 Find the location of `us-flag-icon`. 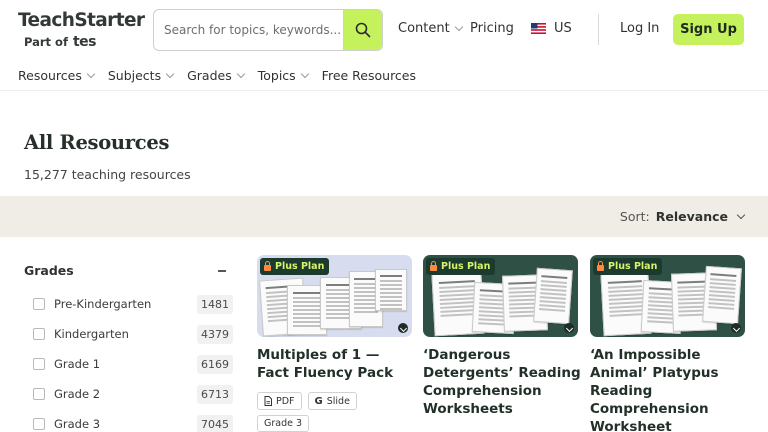

us-flag-icon is located at coordinates (538, 28).